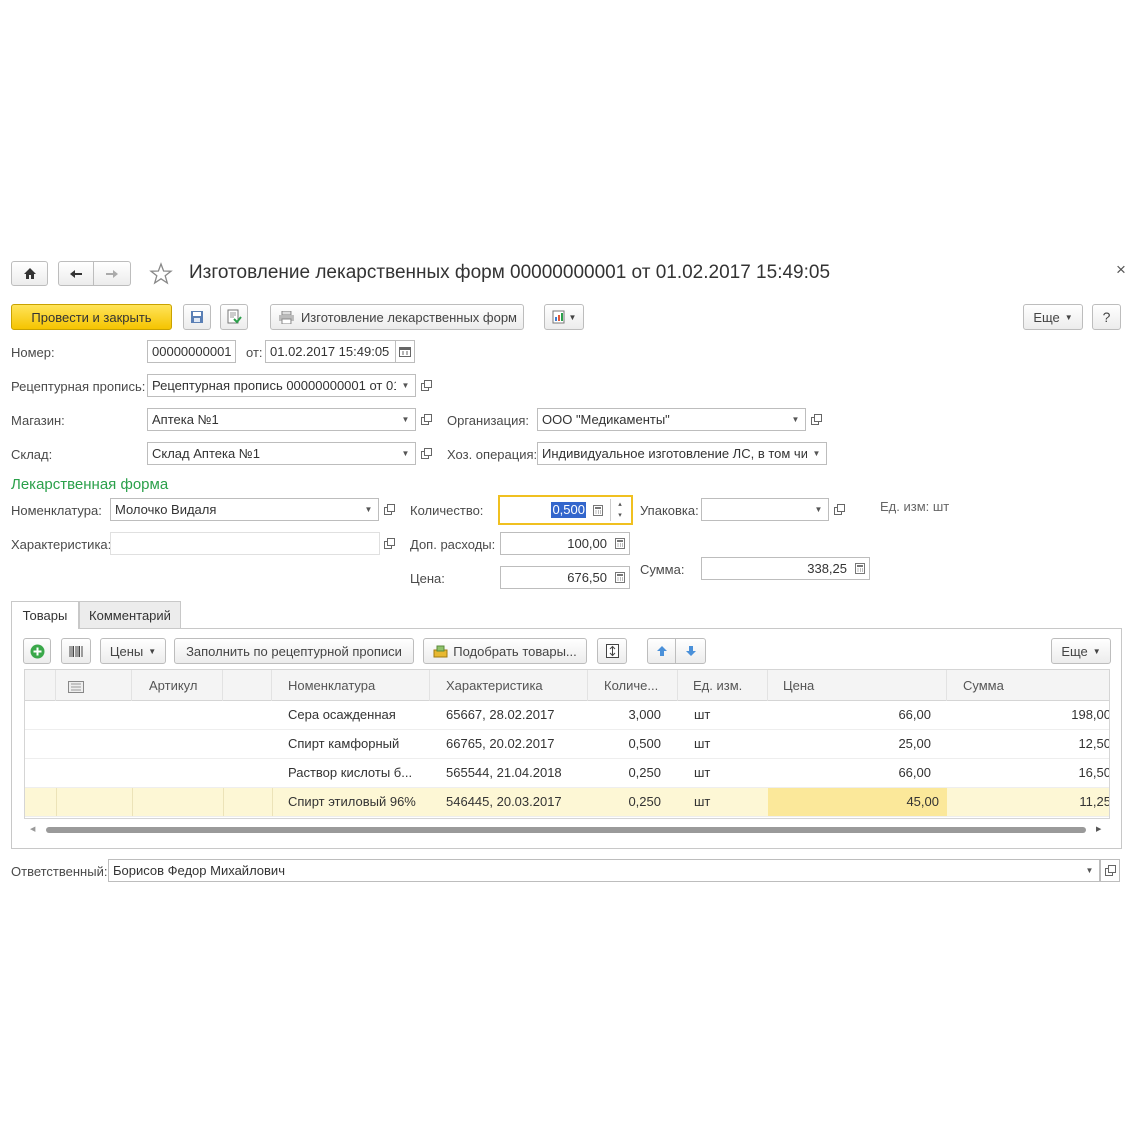 The image size is (1140, 1140). I want to click on sum-field: 338,25, so click(776, 568).